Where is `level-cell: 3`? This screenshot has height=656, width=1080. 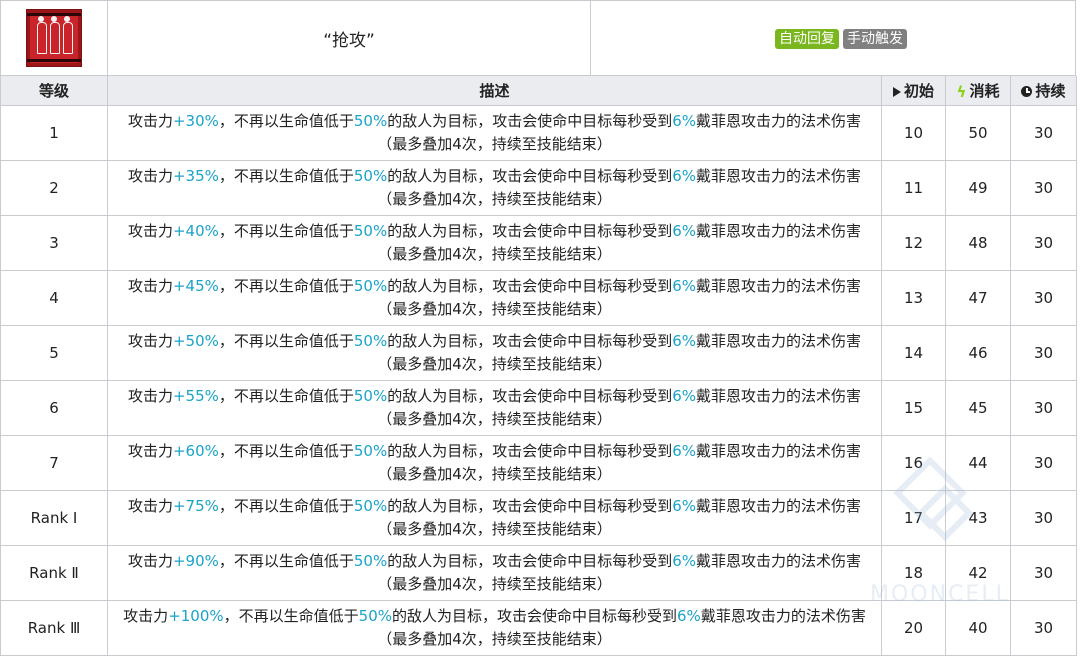 level-cell: 3 is located at coordinates (54, 243).